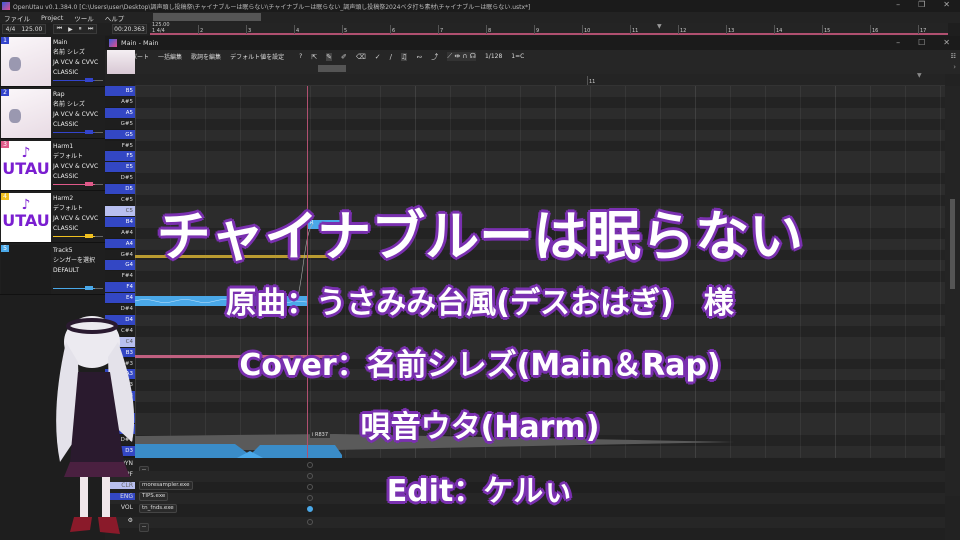 This screenshot has width=960, height=540. I want to click on menu-edit-lyrics: 歌詞を編集, so click(206, 56).